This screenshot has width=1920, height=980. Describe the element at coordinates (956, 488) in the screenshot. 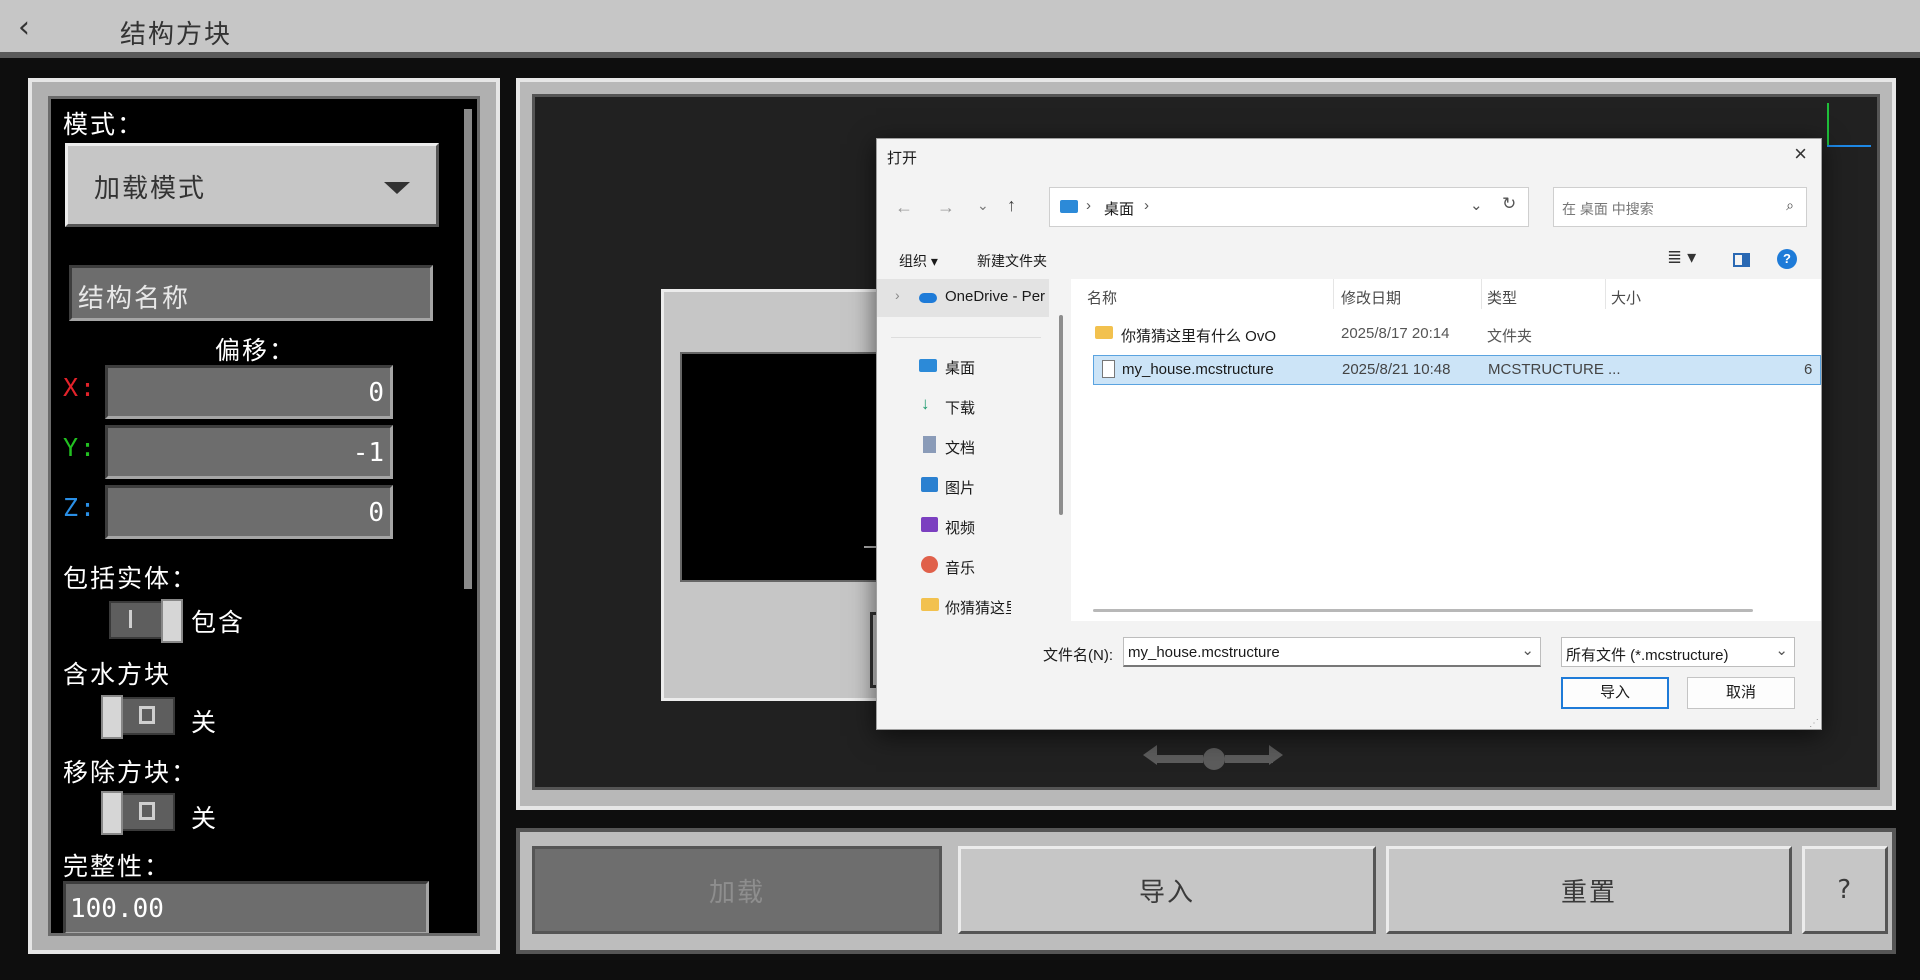

I see `sidebar-item-pictures: 图片 ✎` at that location.